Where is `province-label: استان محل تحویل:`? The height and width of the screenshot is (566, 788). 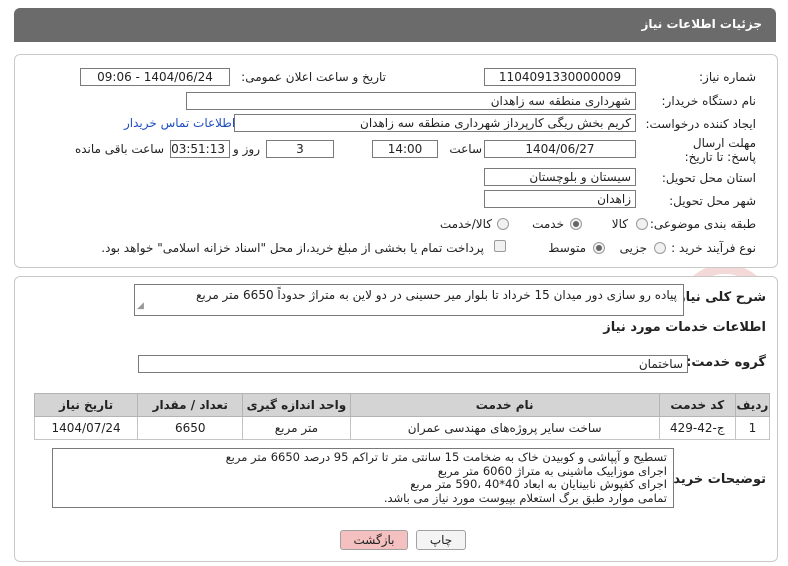 province-label: استان محل تحویل: is located at coordinates (708, 178).